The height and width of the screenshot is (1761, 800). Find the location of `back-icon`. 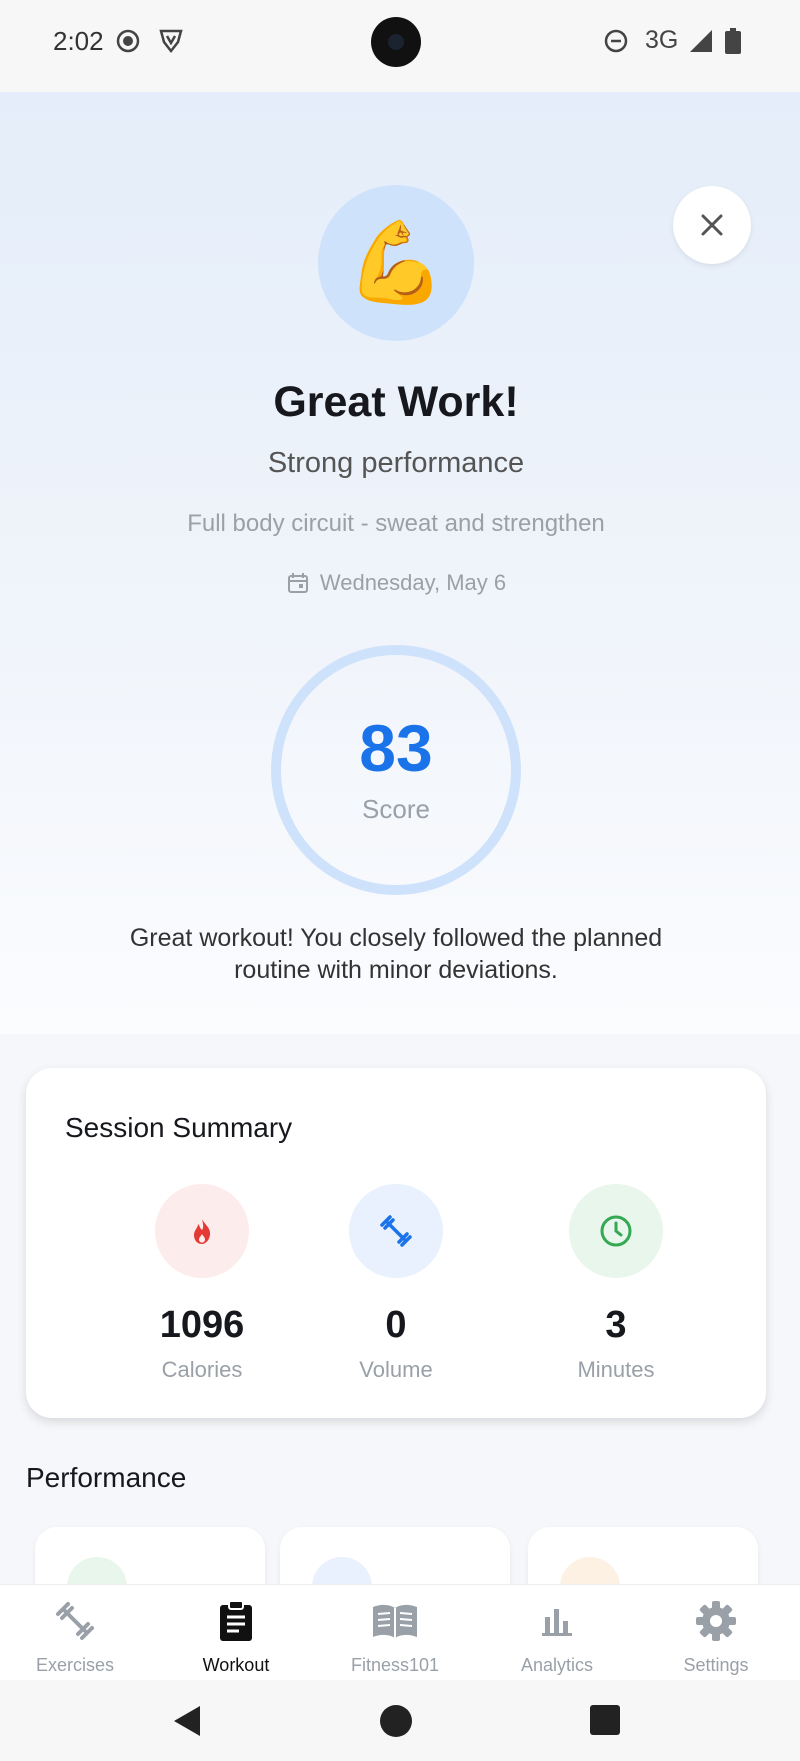

back-icon is located at coordinates (187, 1723).